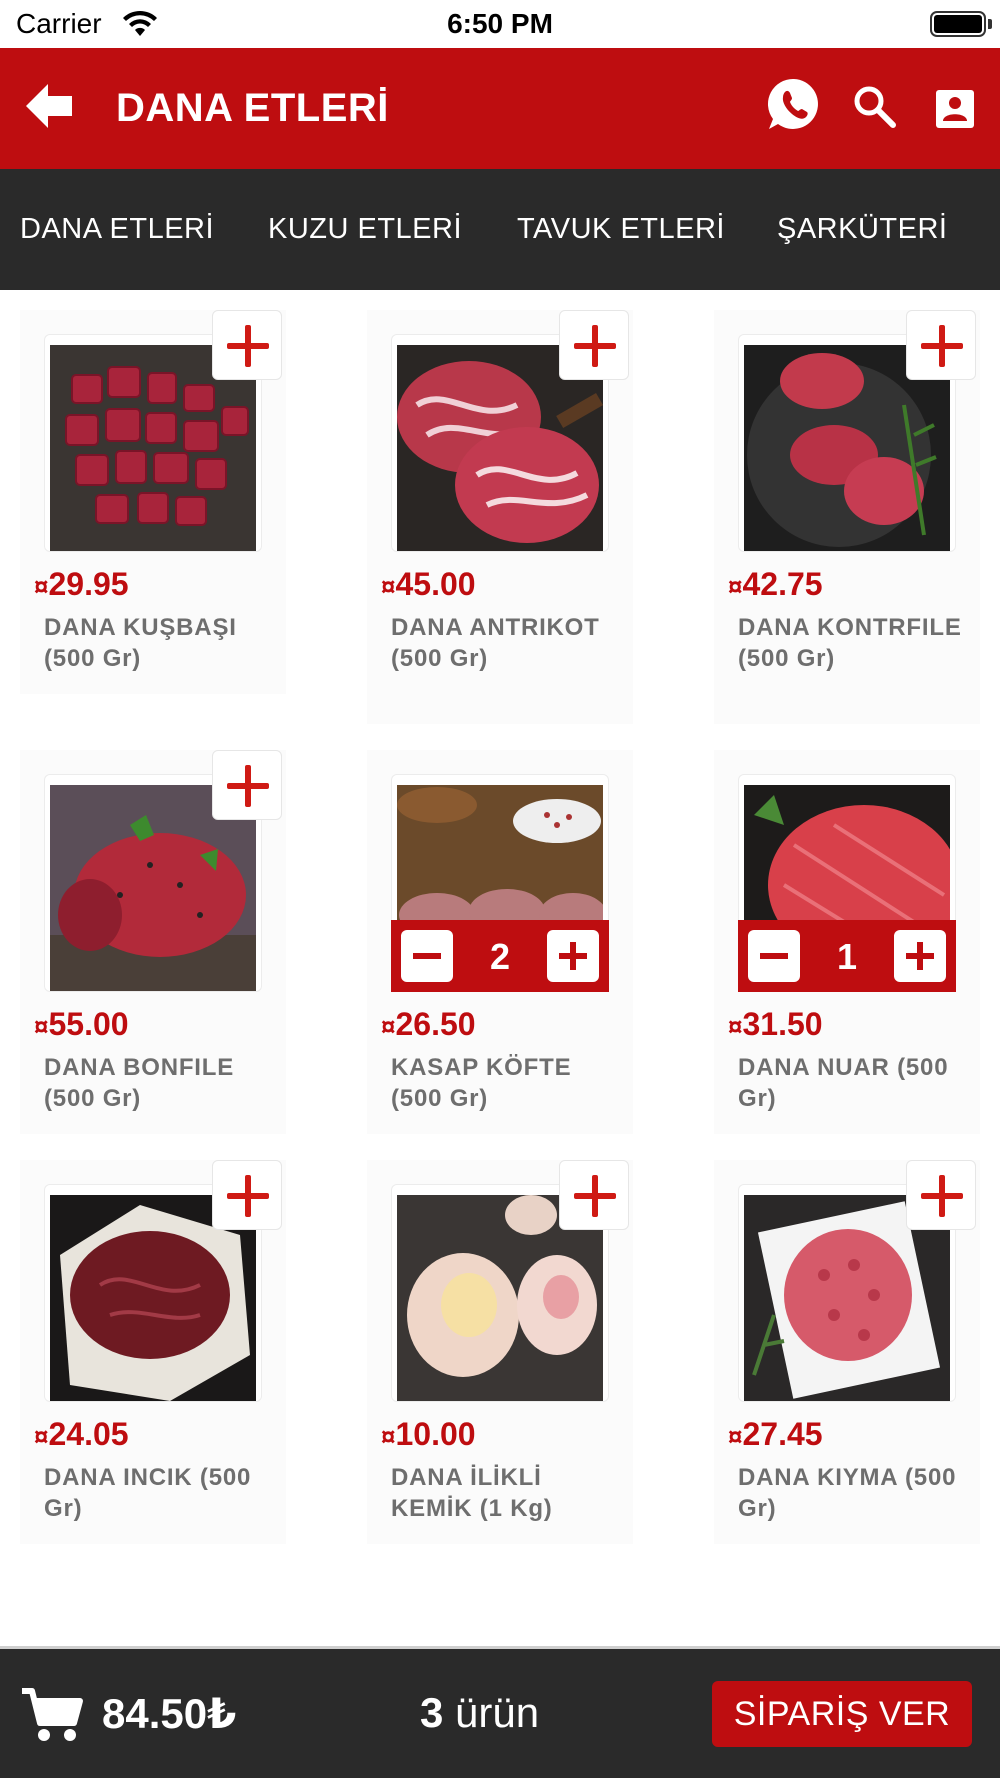 The width and height of the screenshot is (1000, 1778). Describe the element at coordinates (252, 108) in the screenshot. I see `page-title: DANA ETLERİ` at that location.